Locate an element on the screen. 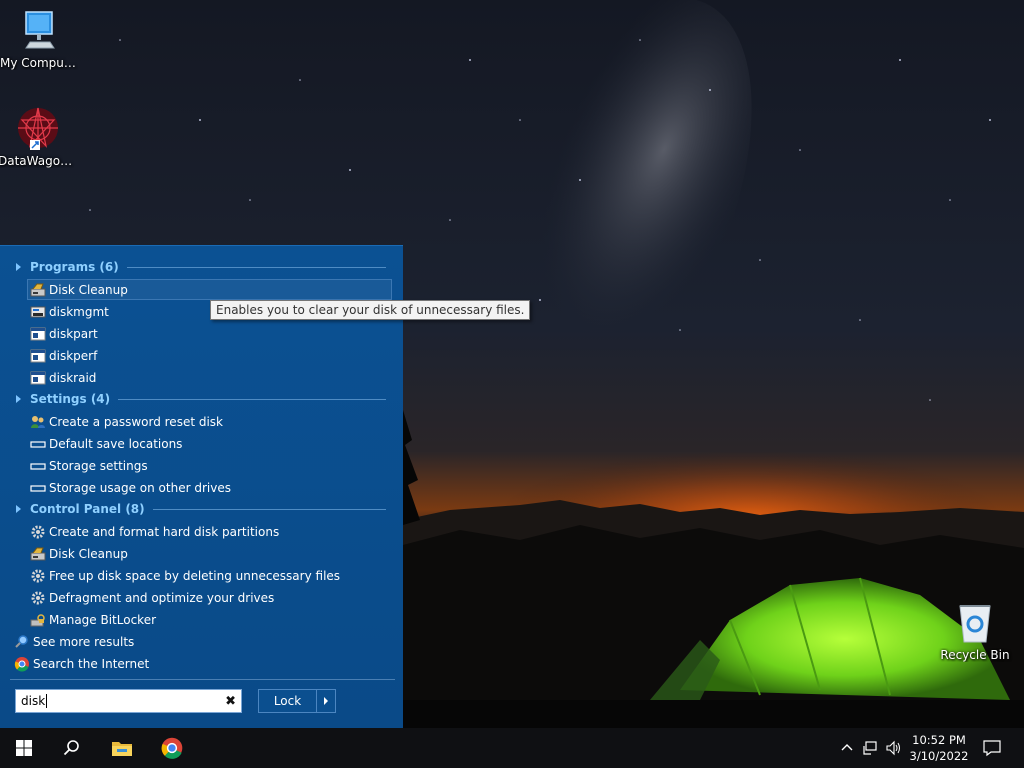  taskbar-search-button is located at coordinates (72, 748).